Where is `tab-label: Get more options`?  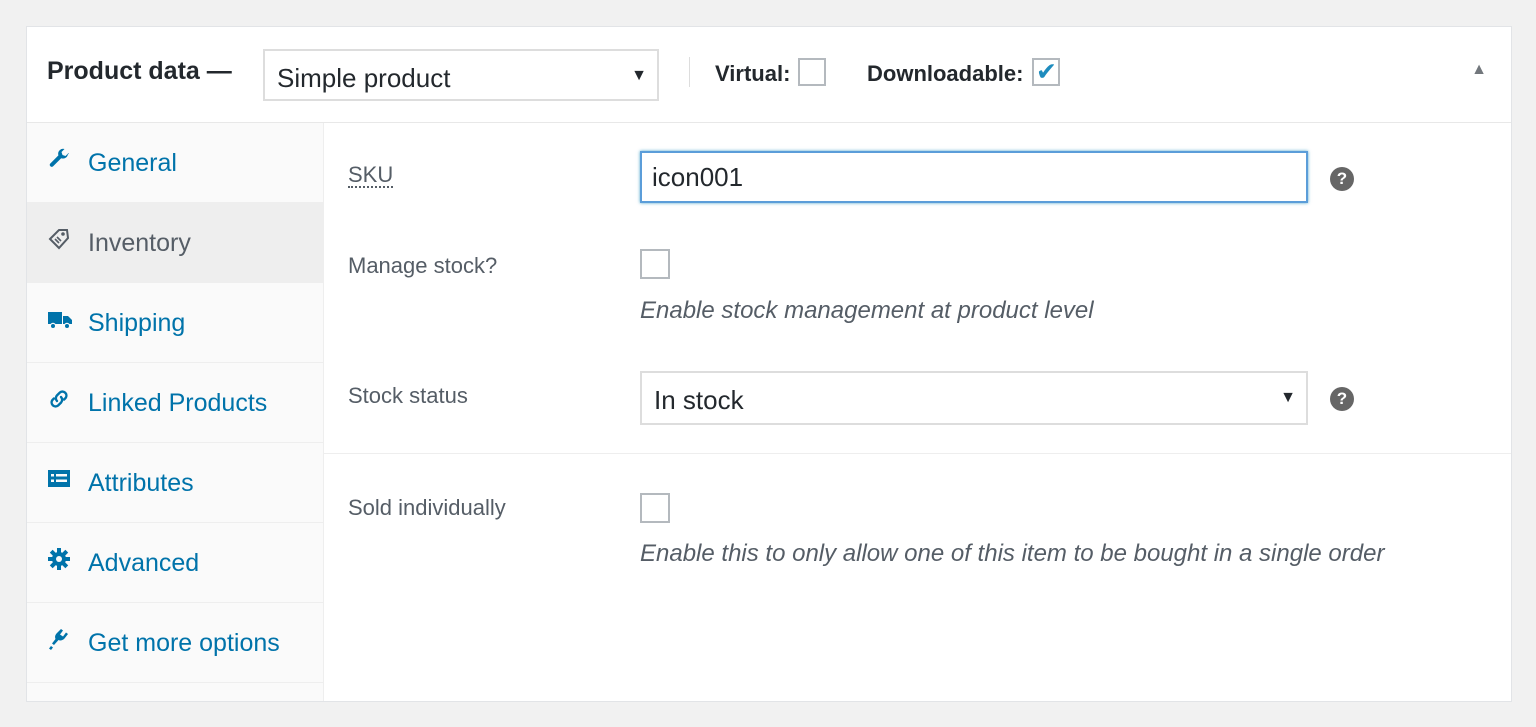
tab-label: Get more options is located at coordinates (184, 643).